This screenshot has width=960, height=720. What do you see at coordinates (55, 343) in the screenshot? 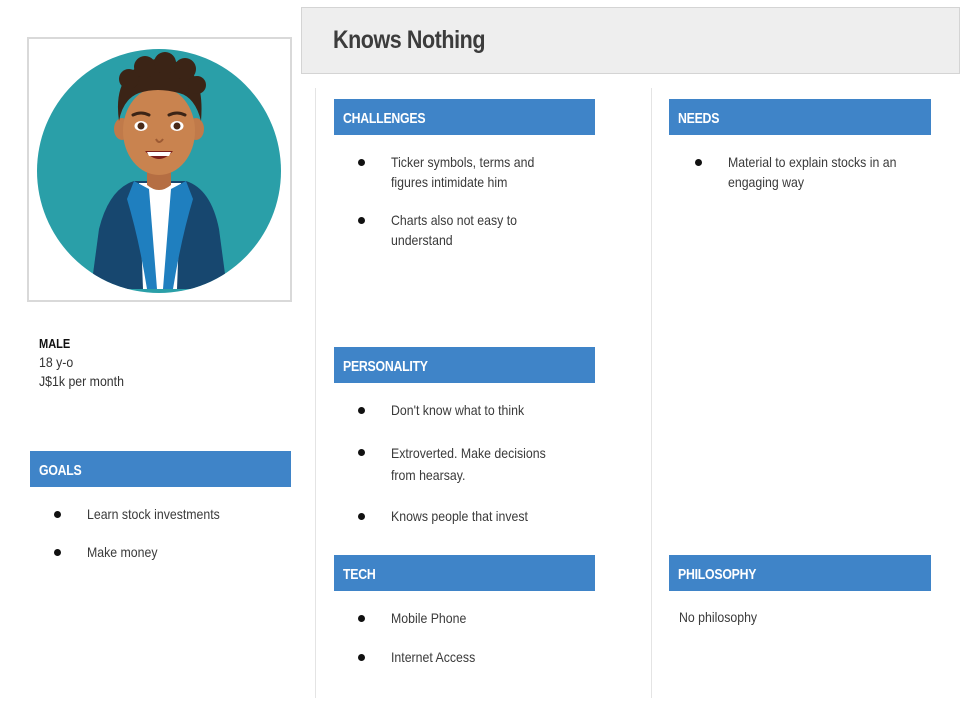
I see `persona-gender: MALE` at bounding box center [55, 343].